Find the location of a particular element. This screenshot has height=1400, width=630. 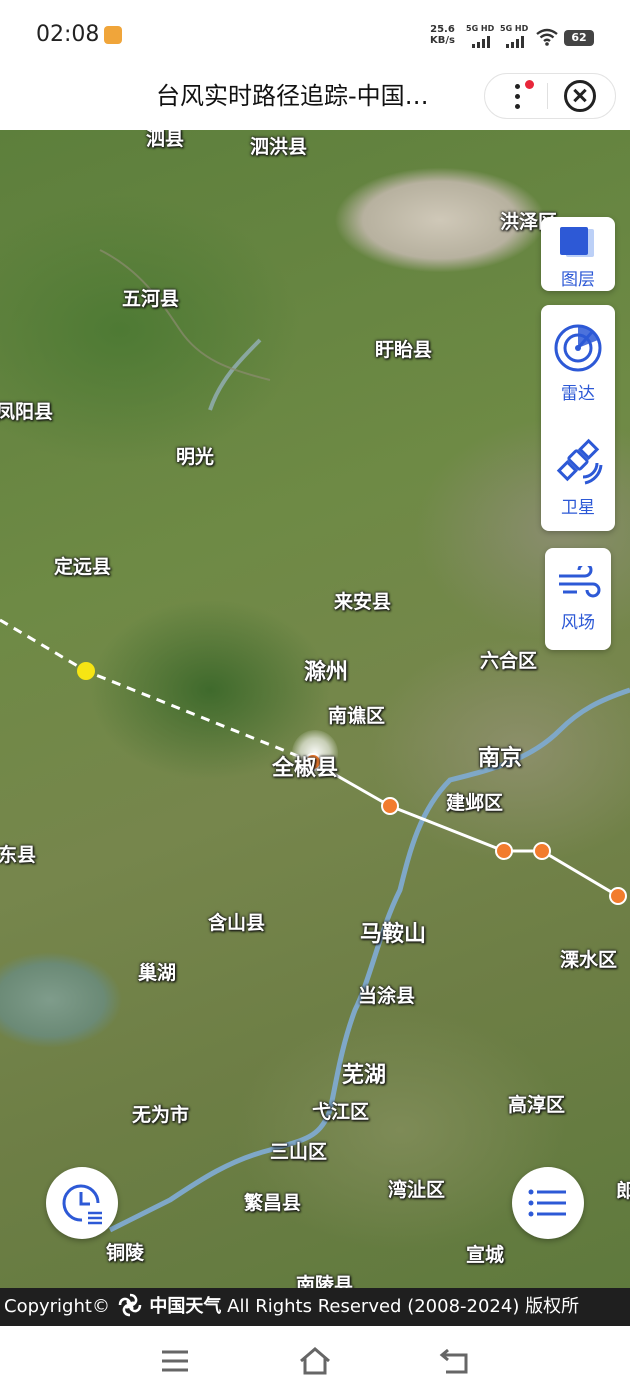

battery-indicator: 62 is located at coordinates (579, 38).